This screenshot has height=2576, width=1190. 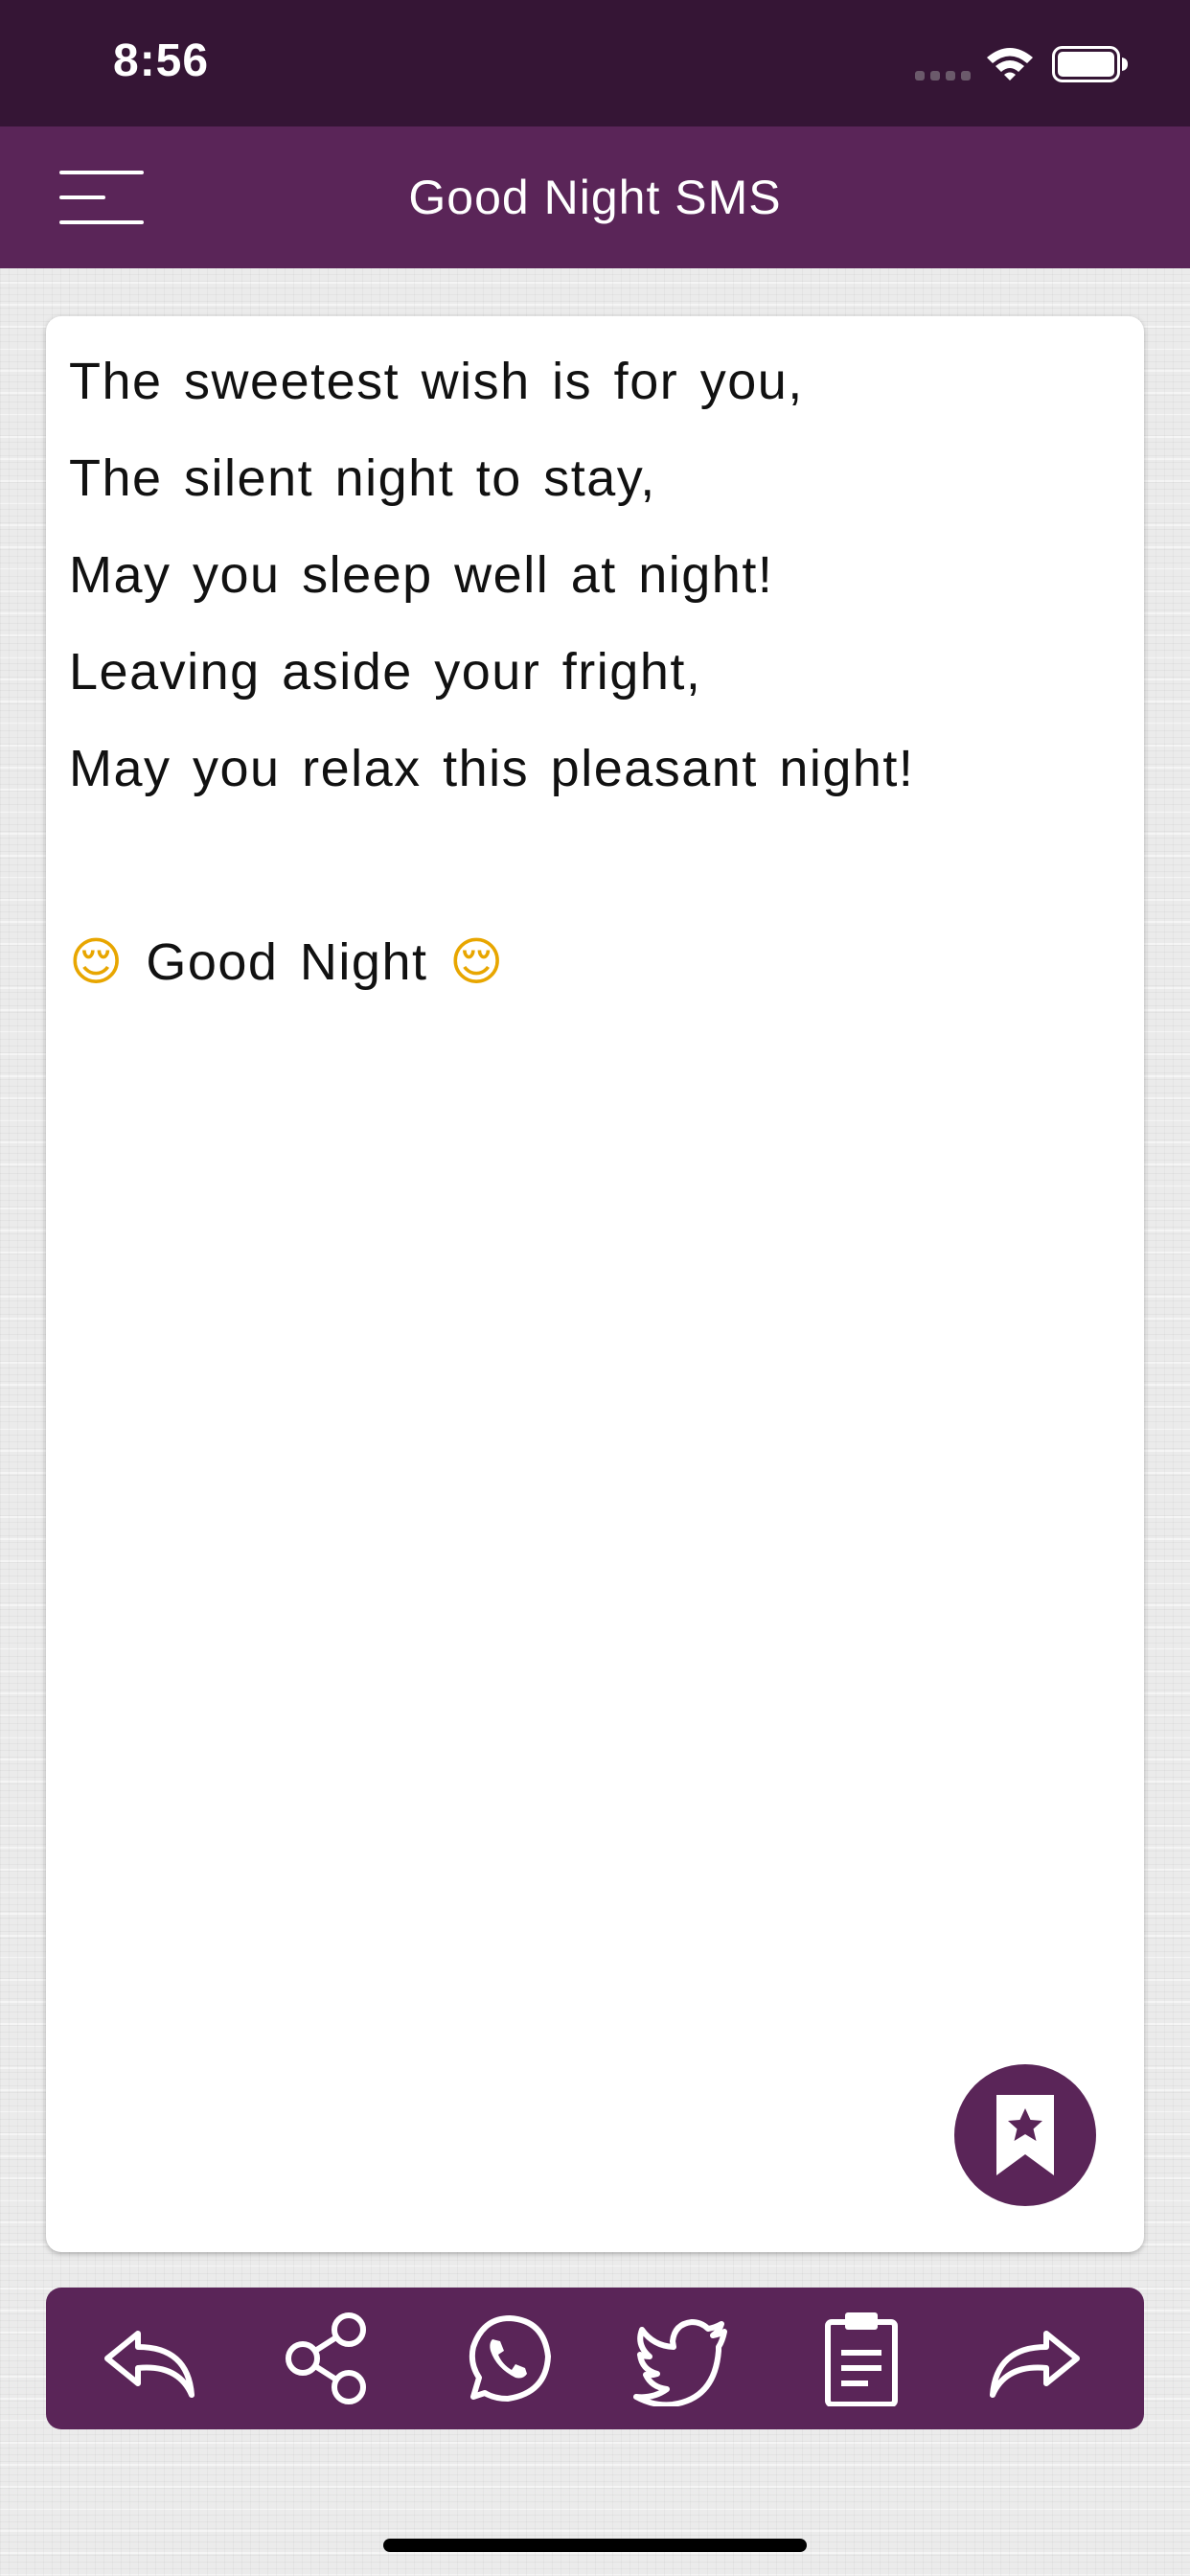 I want to click on back-button, so click(x=148, y=2358).